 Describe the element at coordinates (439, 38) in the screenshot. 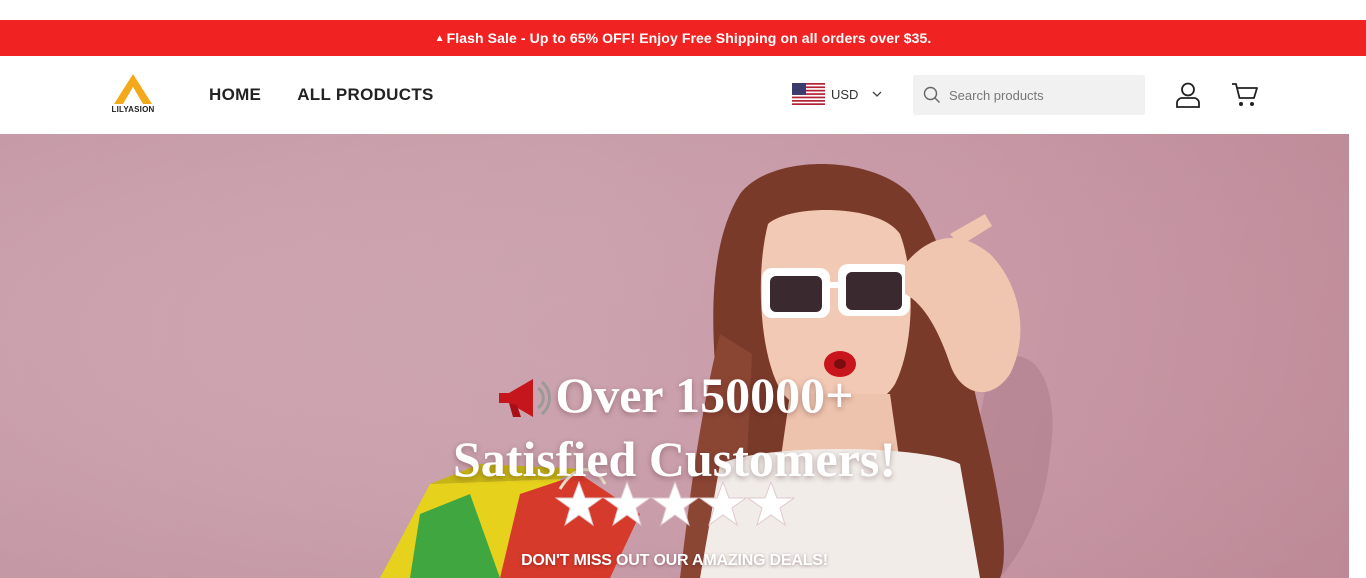

I see `fire-icon: ▲` at that location.